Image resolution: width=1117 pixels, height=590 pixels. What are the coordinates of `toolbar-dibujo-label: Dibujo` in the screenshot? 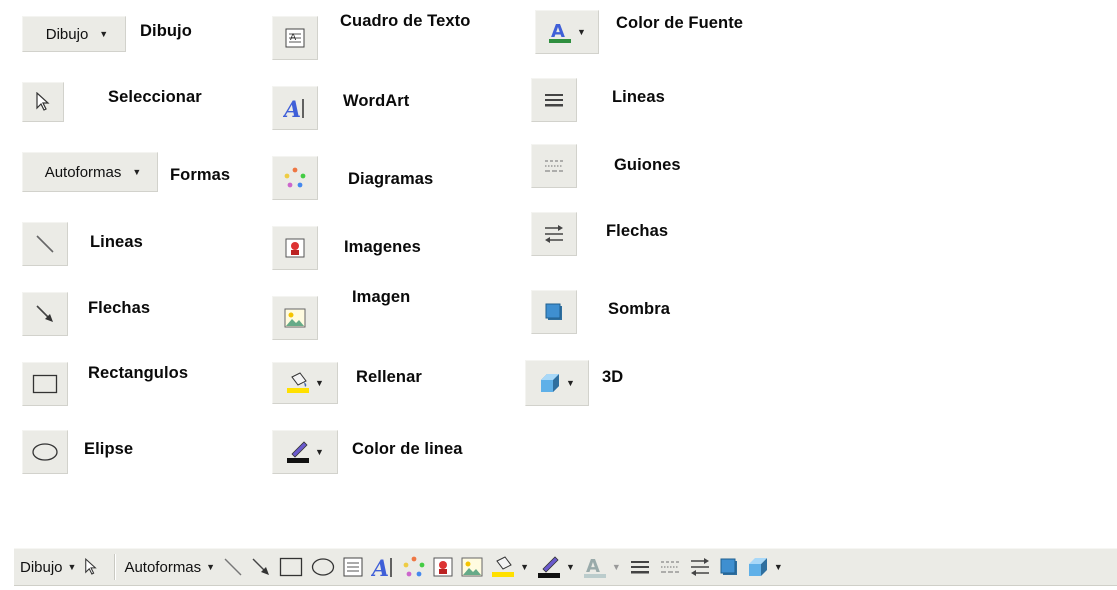 It's located at (41, 567).